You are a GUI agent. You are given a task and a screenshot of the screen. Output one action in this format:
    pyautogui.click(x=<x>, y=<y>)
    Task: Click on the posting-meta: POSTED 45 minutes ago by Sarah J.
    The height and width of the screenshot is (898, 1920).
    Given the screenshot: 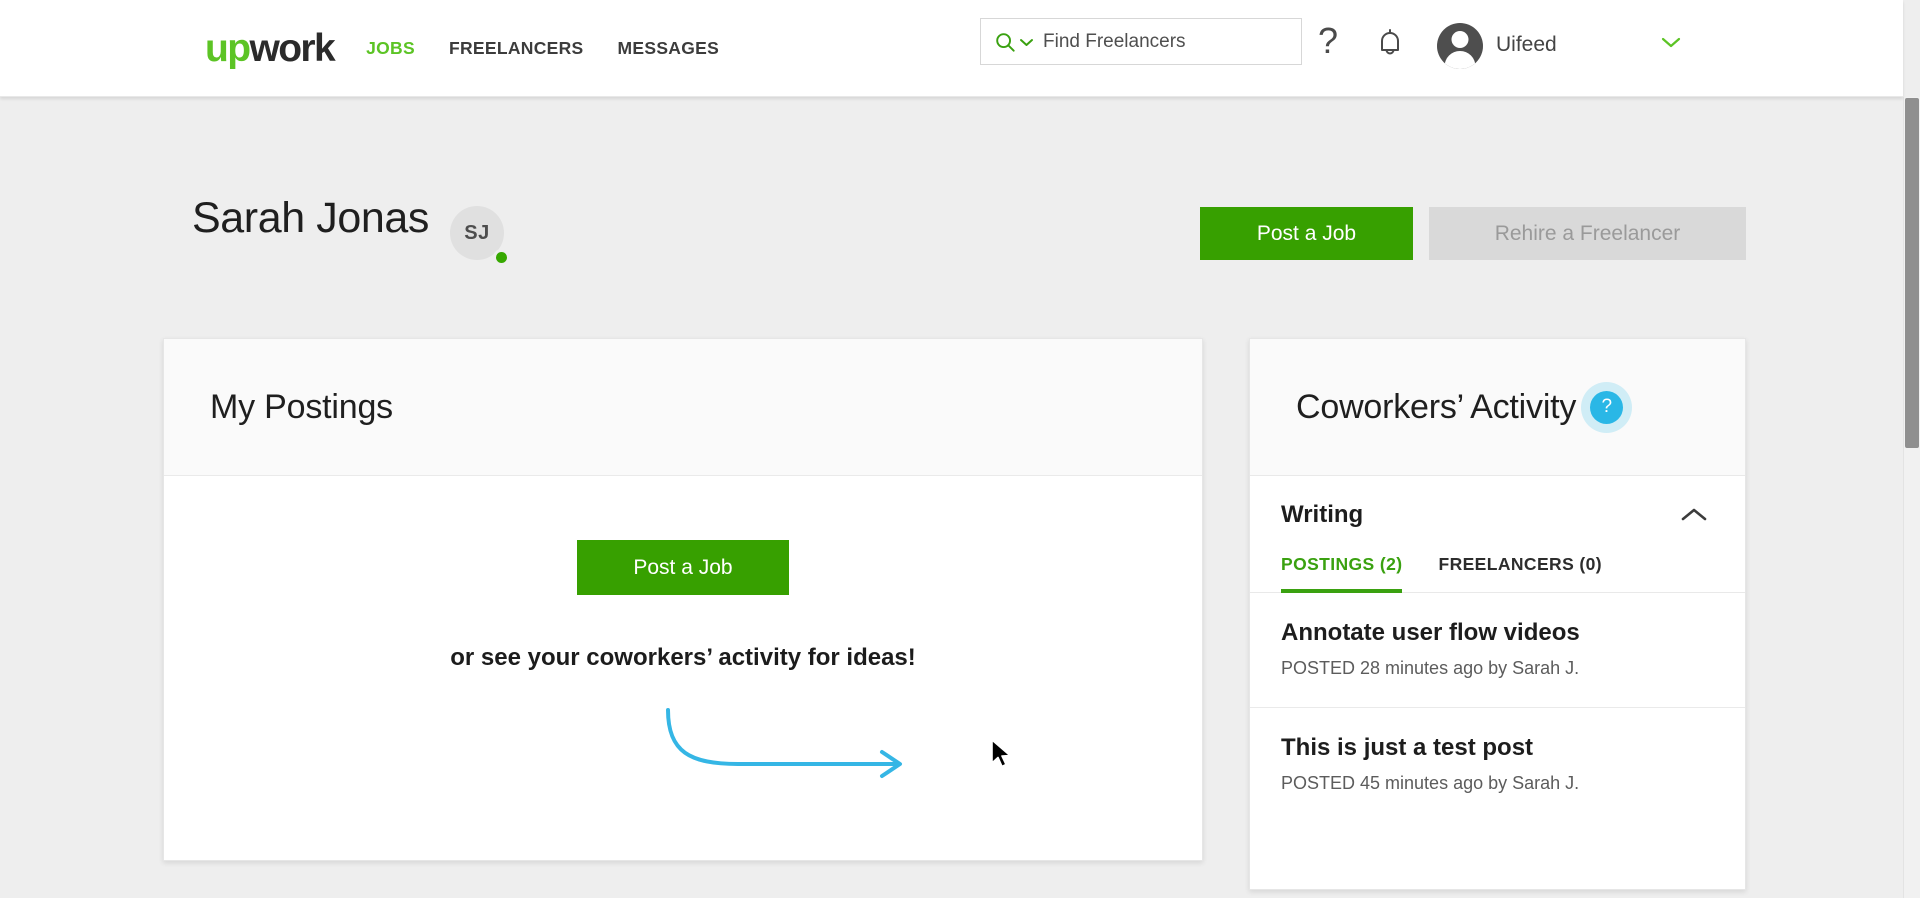 What is the action you would take?
    pyautogui.click(x=1430, y=783)
    